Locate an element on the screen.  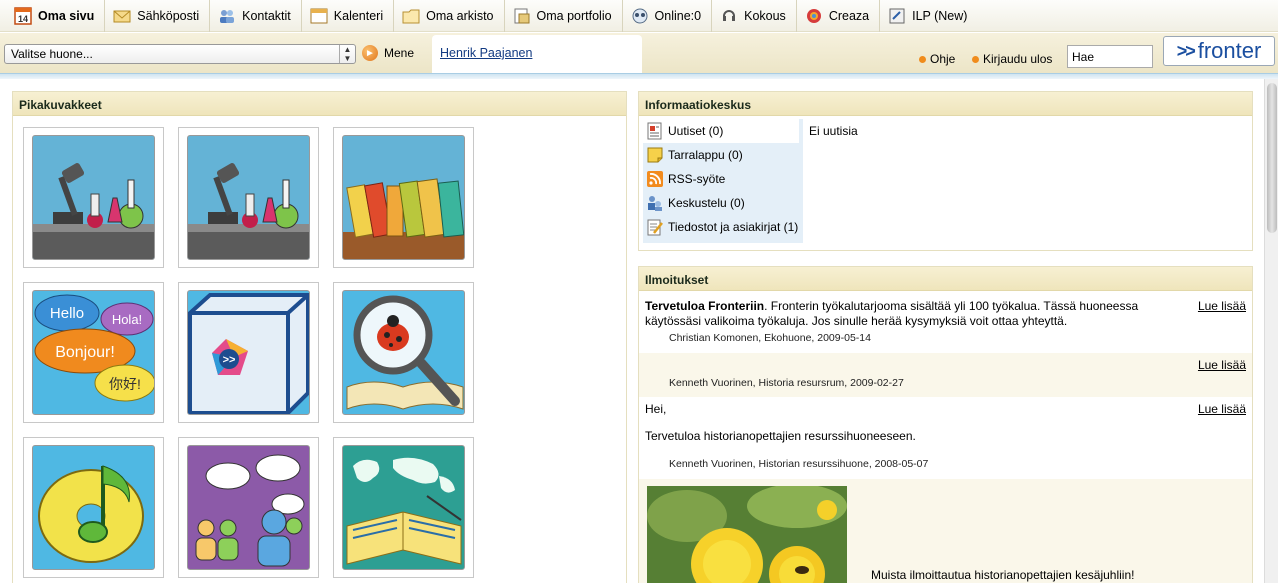
search-input is located at coordinates (1110, 56).